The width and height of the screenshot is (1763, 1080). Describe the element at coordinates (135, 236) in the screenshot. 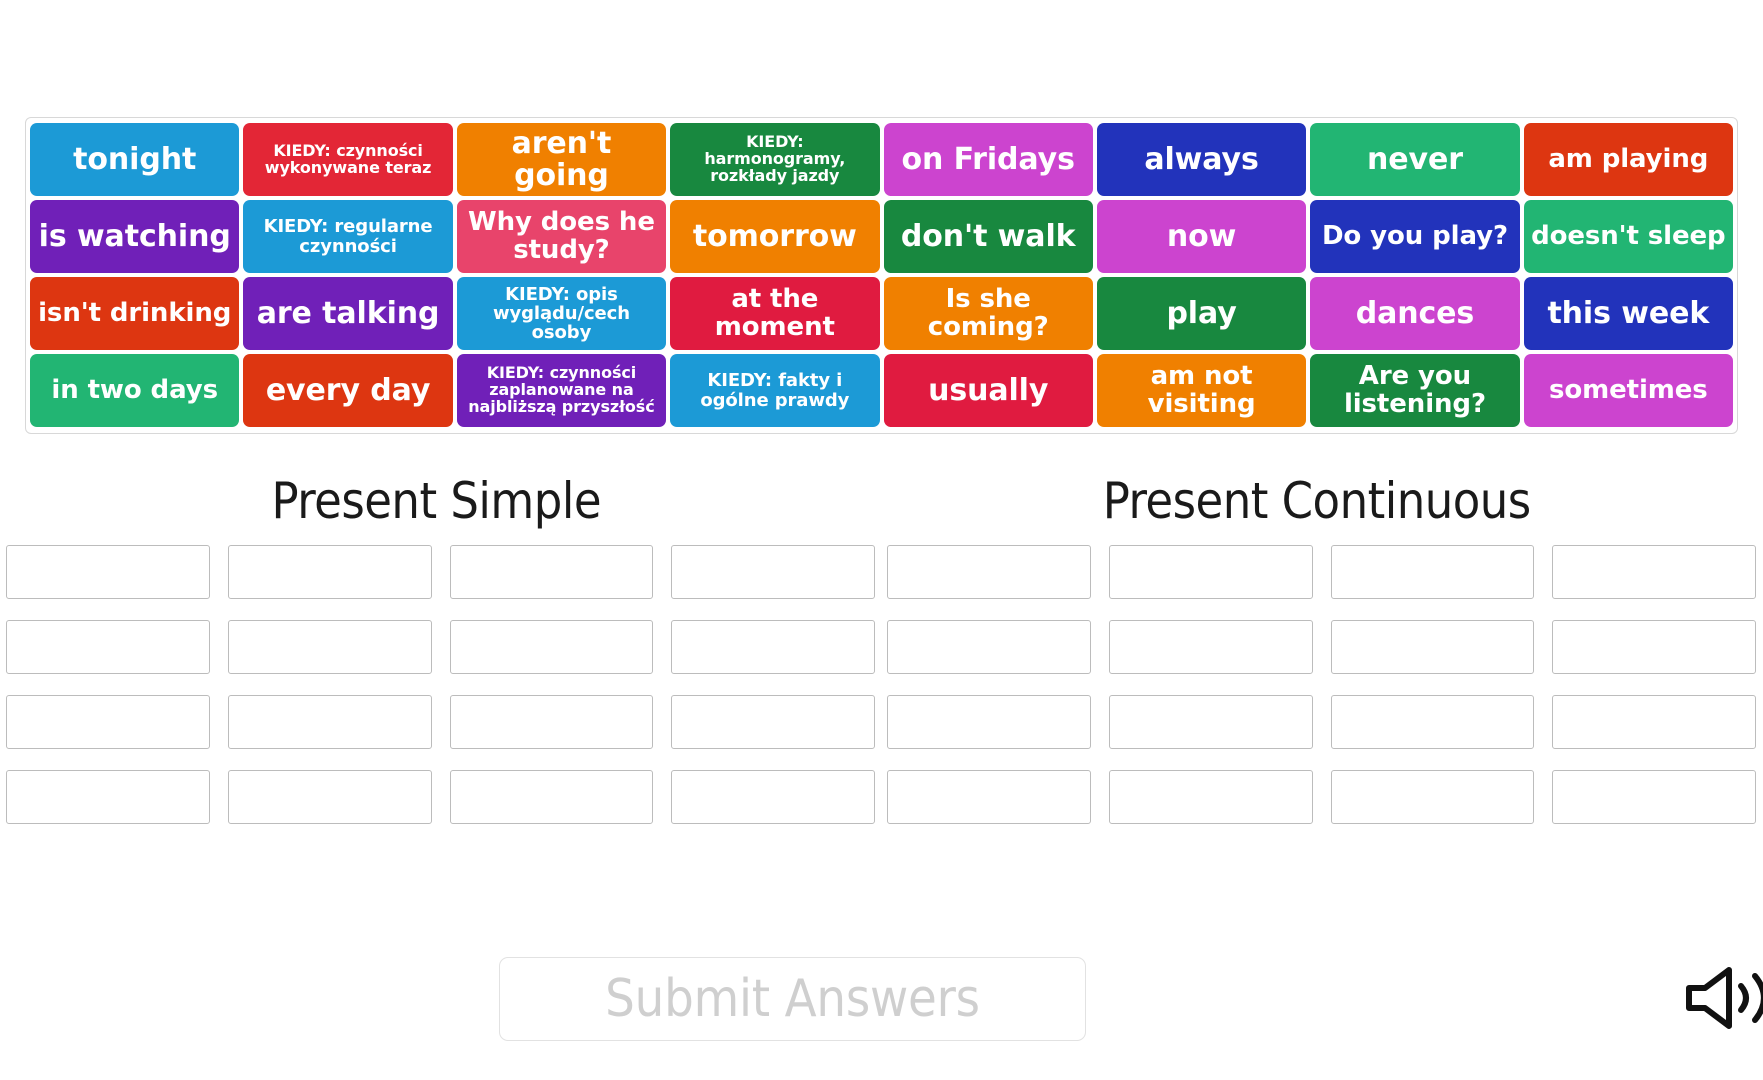

I see `word-tile: is watching` at that location.